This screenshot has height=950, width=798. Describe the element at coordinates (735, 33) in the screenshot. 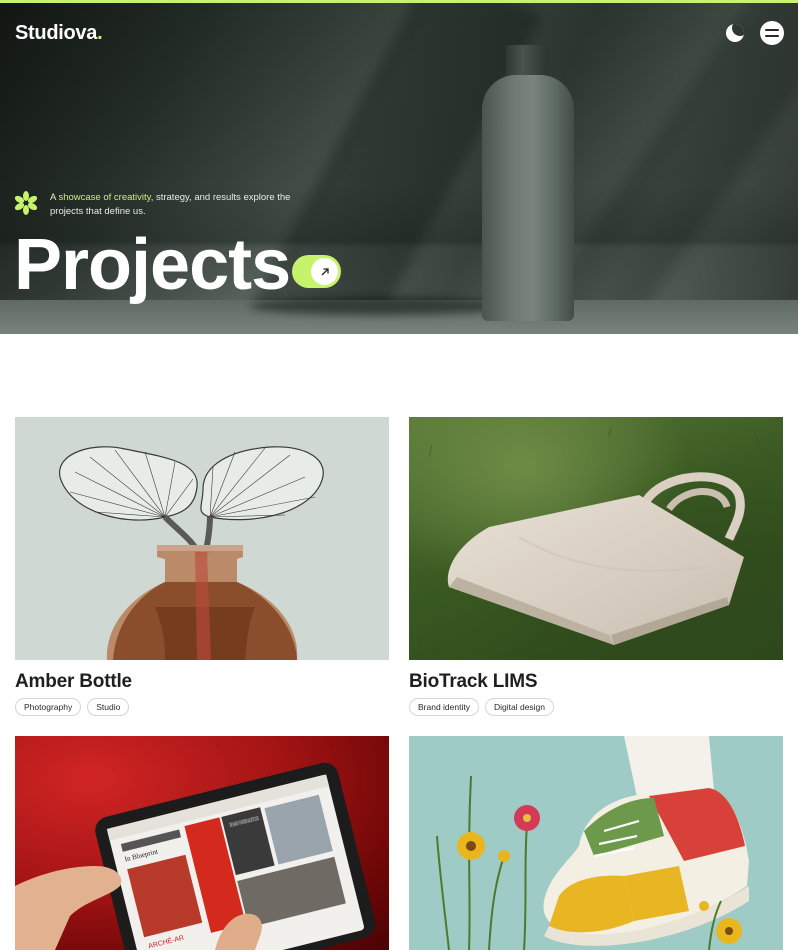

I see `moon-icon` at that location.